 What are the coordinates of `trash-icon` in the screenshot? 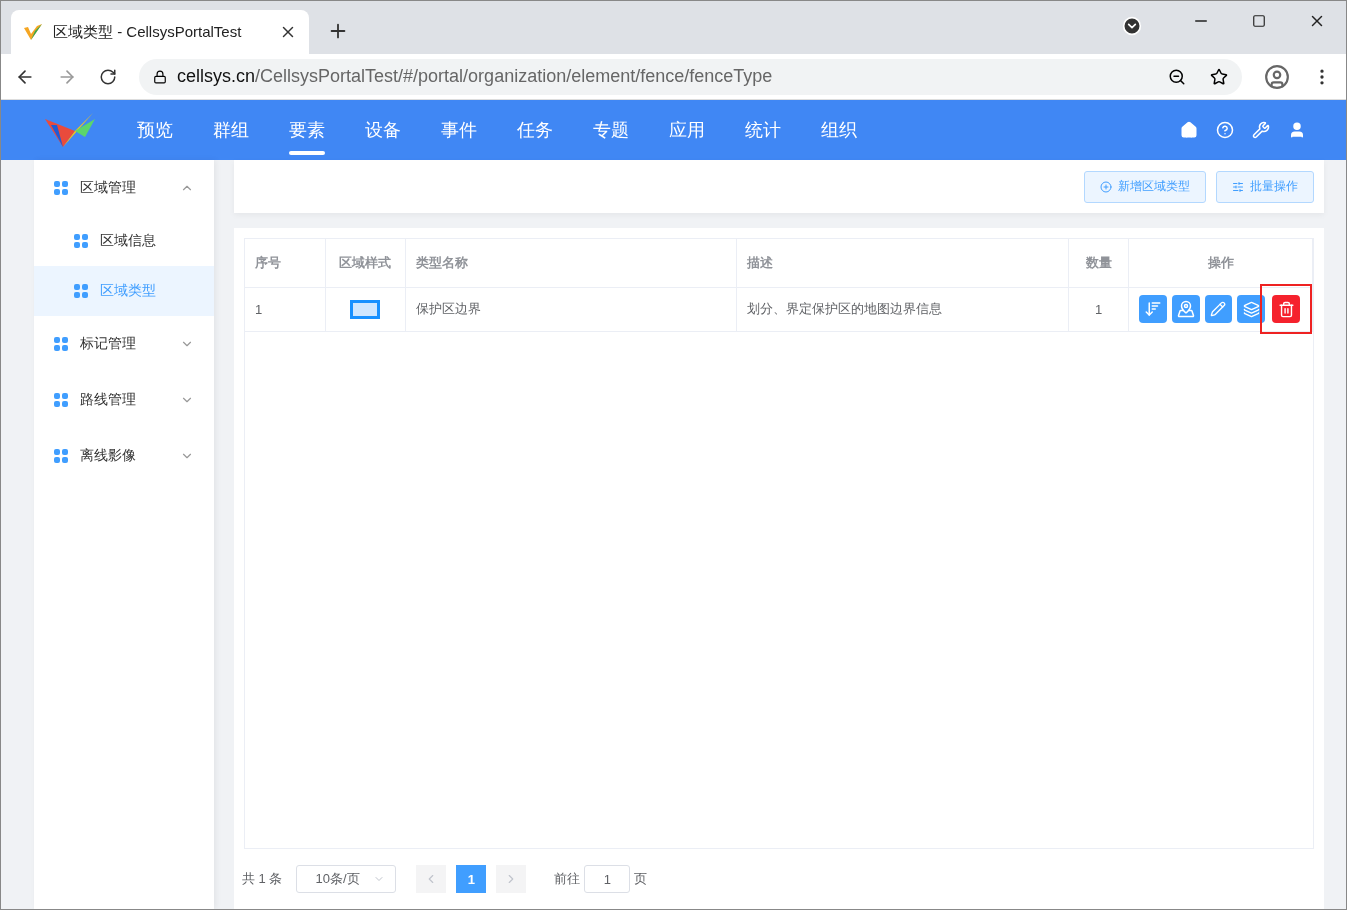 It's located at (1286, 309).